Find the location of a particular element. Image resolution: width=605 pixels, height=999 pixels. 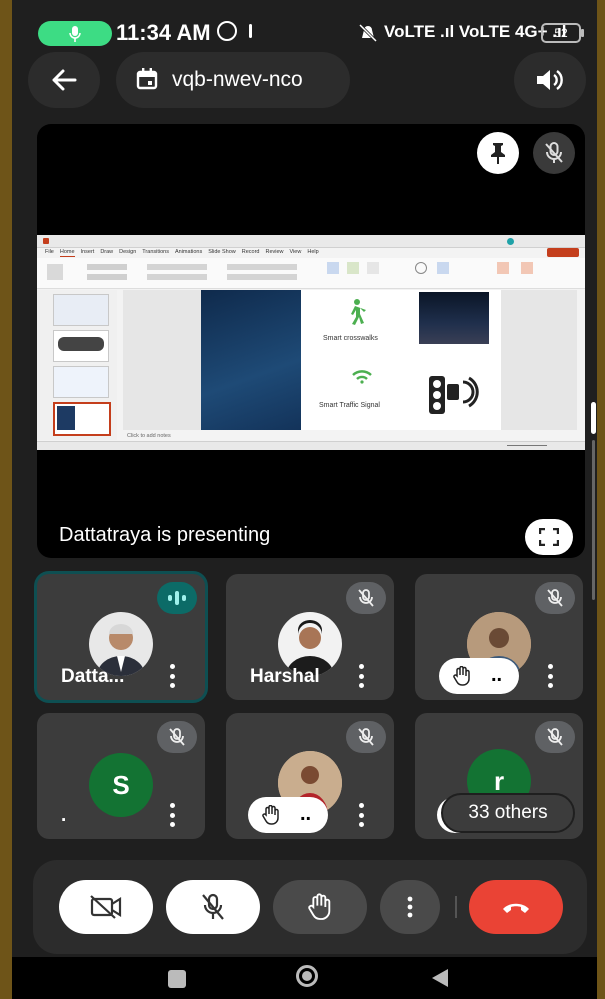

ribbon-tab-review: Review is located at coordinates (274, 252).